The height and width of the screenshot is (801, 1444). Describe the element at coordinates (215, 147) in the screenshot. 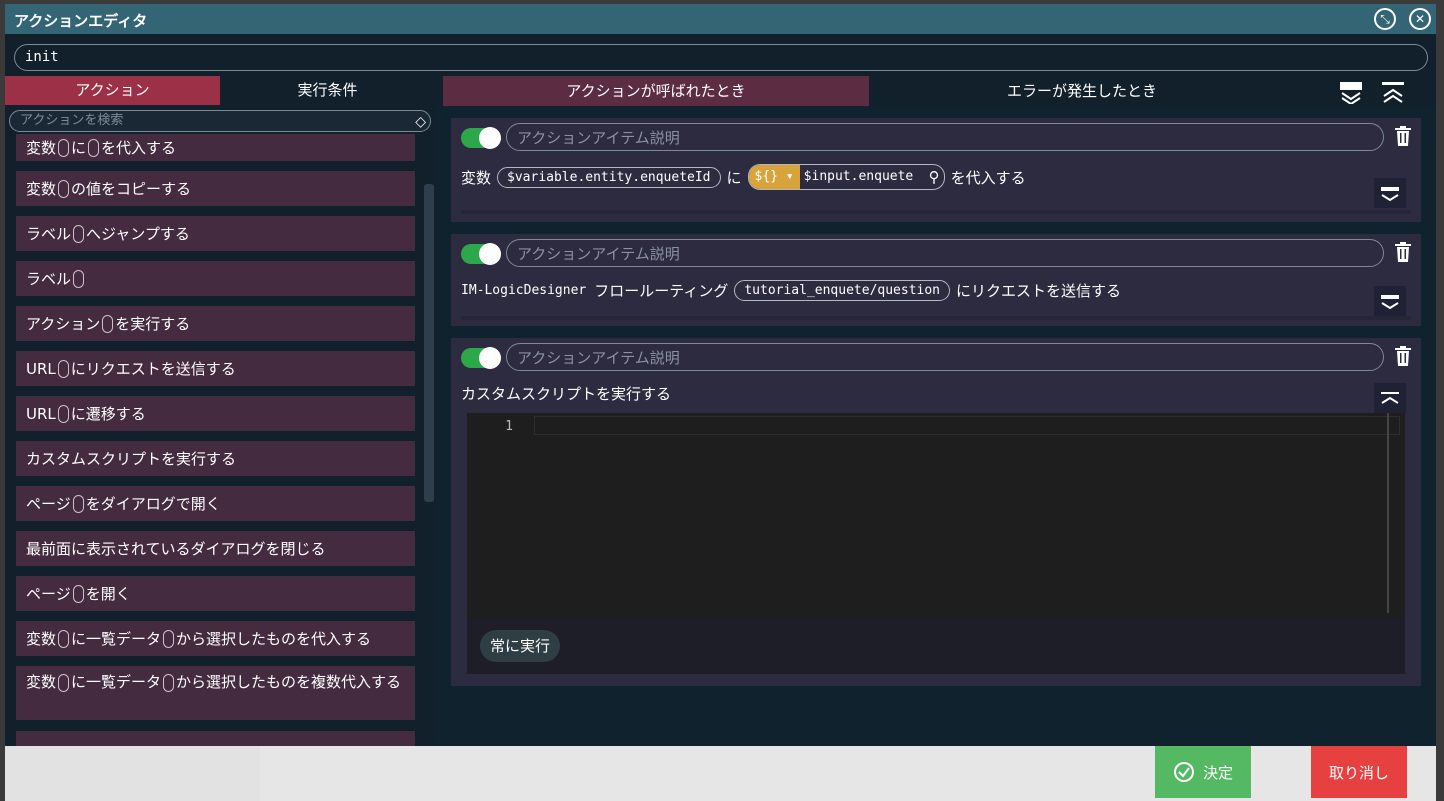

I see `list-item: 変数にを代入する` at that location.